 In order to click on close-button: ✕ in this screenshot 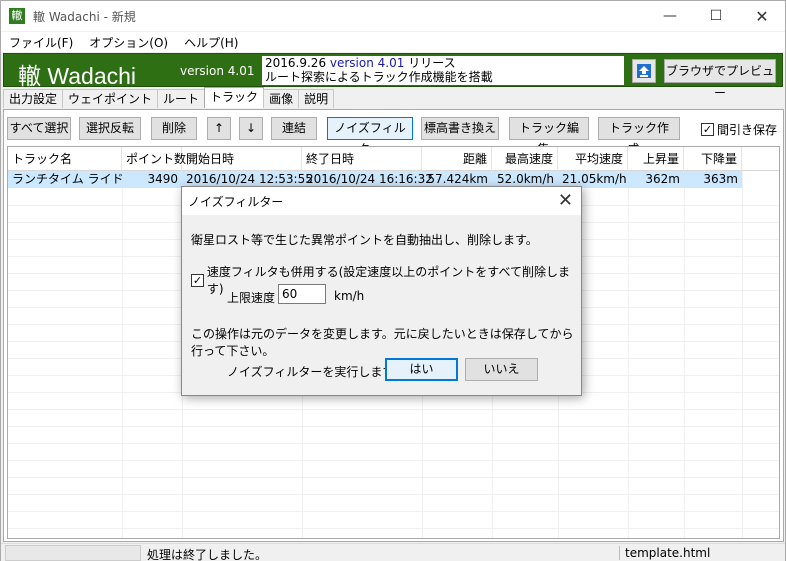, I will do `click(762, 16)`.